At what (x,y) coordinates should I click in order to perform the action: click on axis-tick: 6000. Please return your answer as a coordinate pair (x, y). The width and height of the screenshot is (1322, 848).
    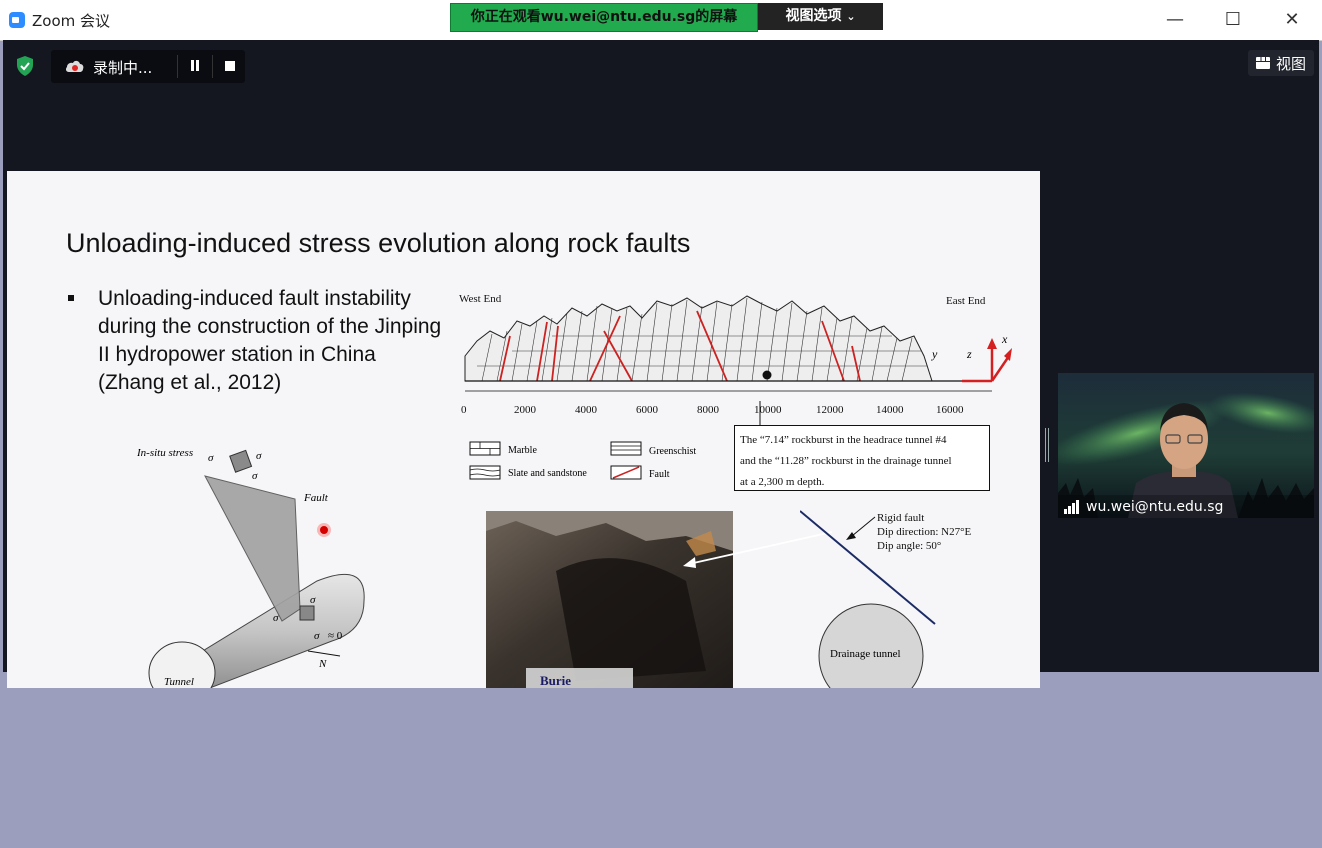
    Looking at the image, I should click on (647, 410).